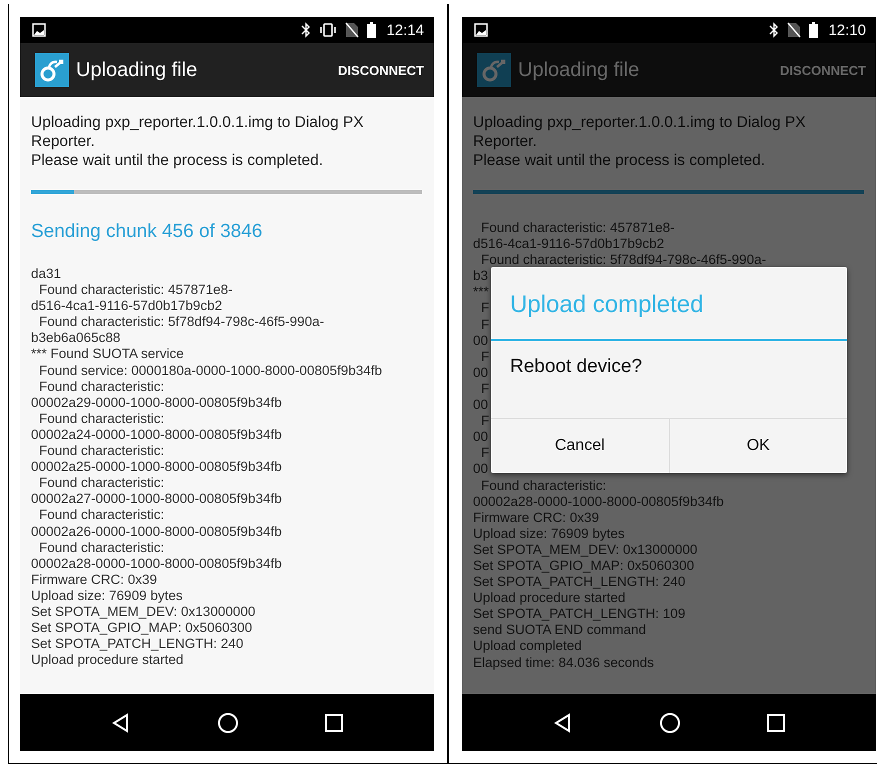 The image size is (877, 767). I want to click on log-line: b3eb6a065c88, so click(75, 338).